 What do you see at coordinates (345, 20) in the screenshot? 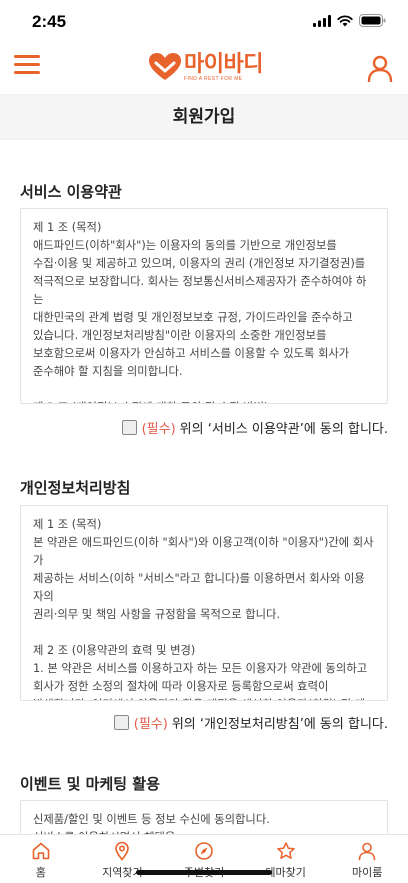
I see `wifi-icon` at bounding box center [345, 20].